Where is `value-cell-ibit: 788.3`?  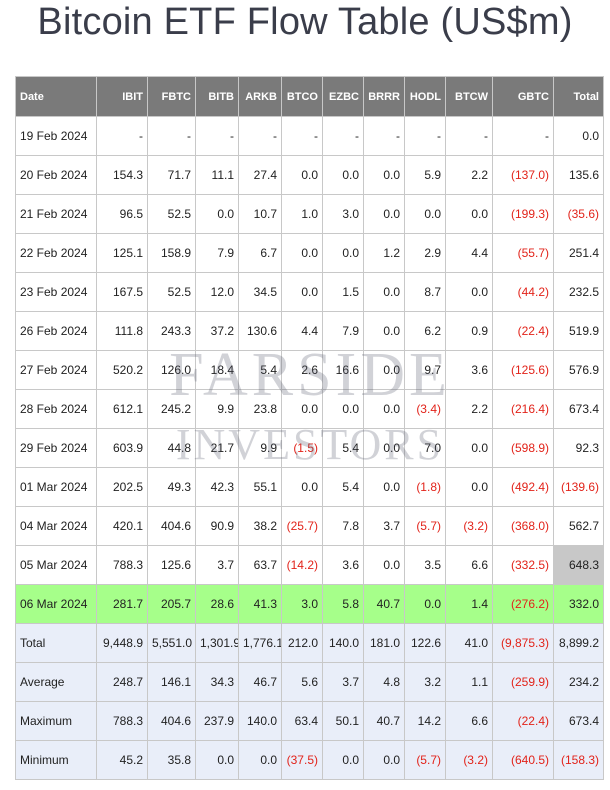 value-cell-ibit: 788.3 is located at coordinates (122, 721).